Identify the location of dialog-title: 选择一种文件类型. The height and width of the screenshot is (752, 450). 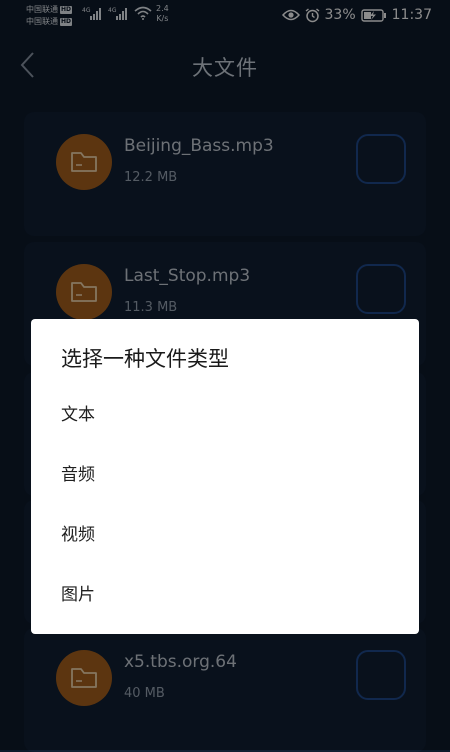
(145, 359).